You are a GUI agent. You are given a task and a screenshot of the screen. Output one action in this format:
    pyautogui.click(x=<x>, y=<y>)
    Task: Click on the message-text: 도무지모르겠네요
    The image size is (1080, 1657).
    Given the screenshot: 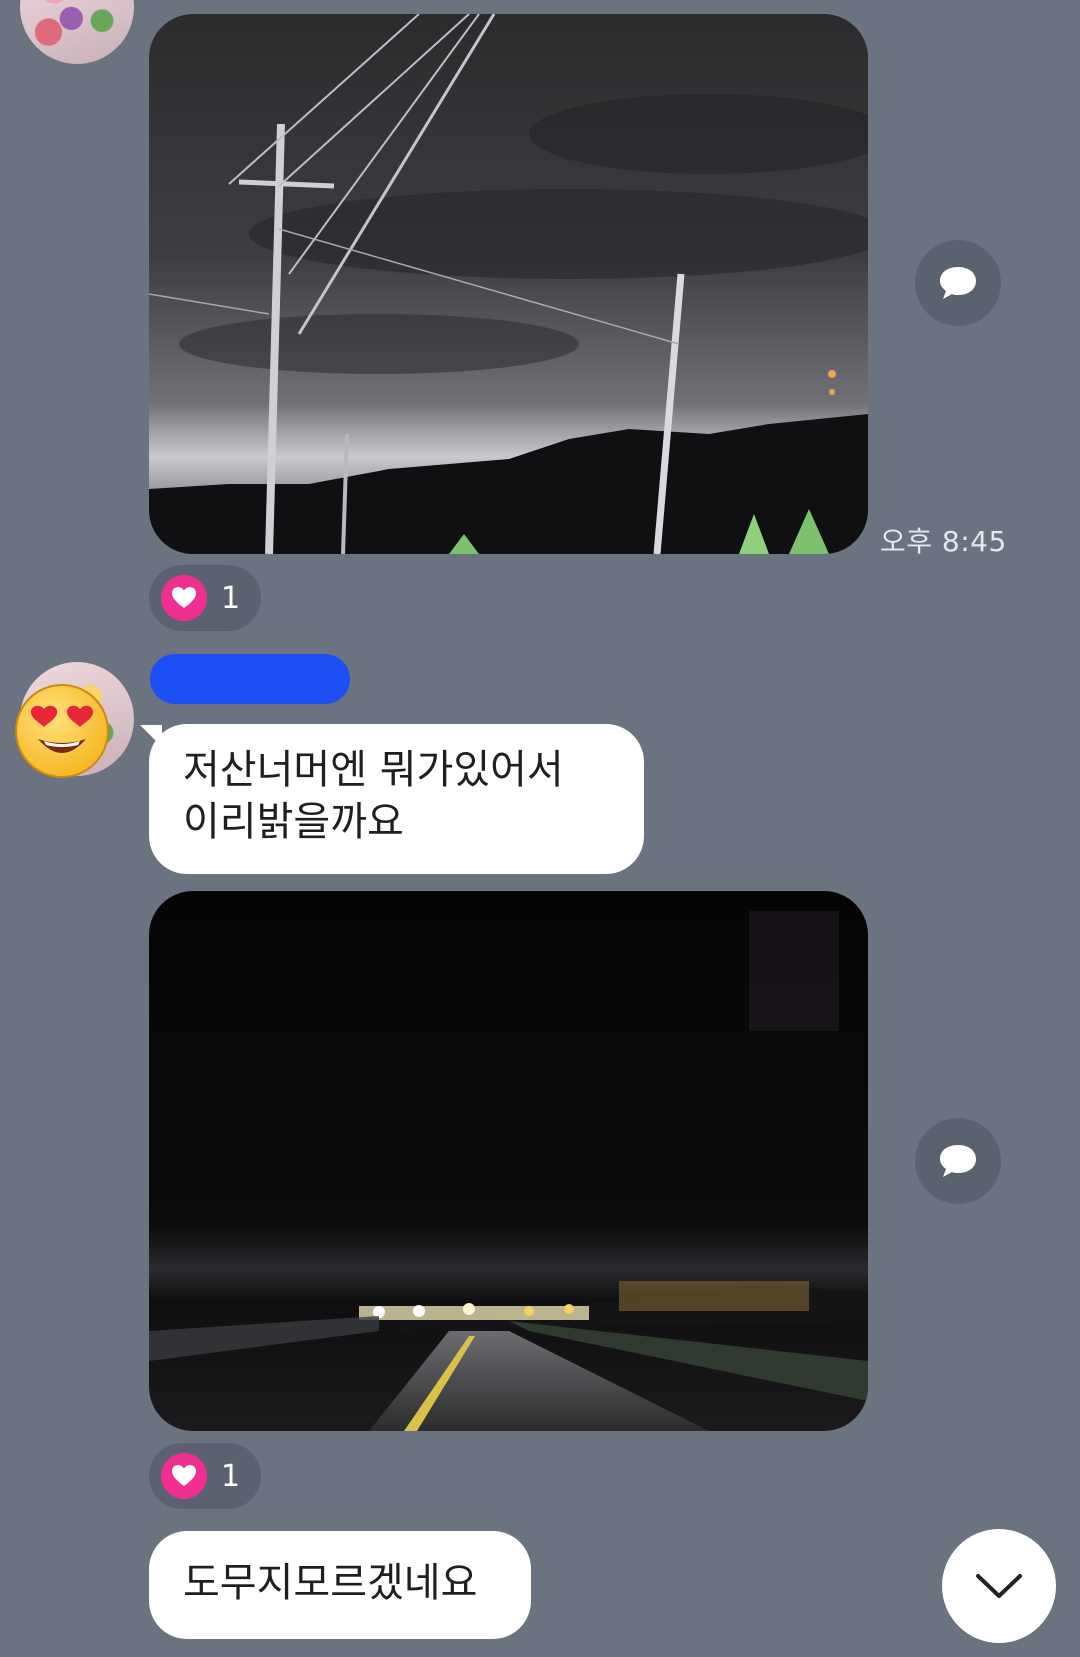 What is the action you would take?
    pyautogui.click(x=330, y=1583)
    